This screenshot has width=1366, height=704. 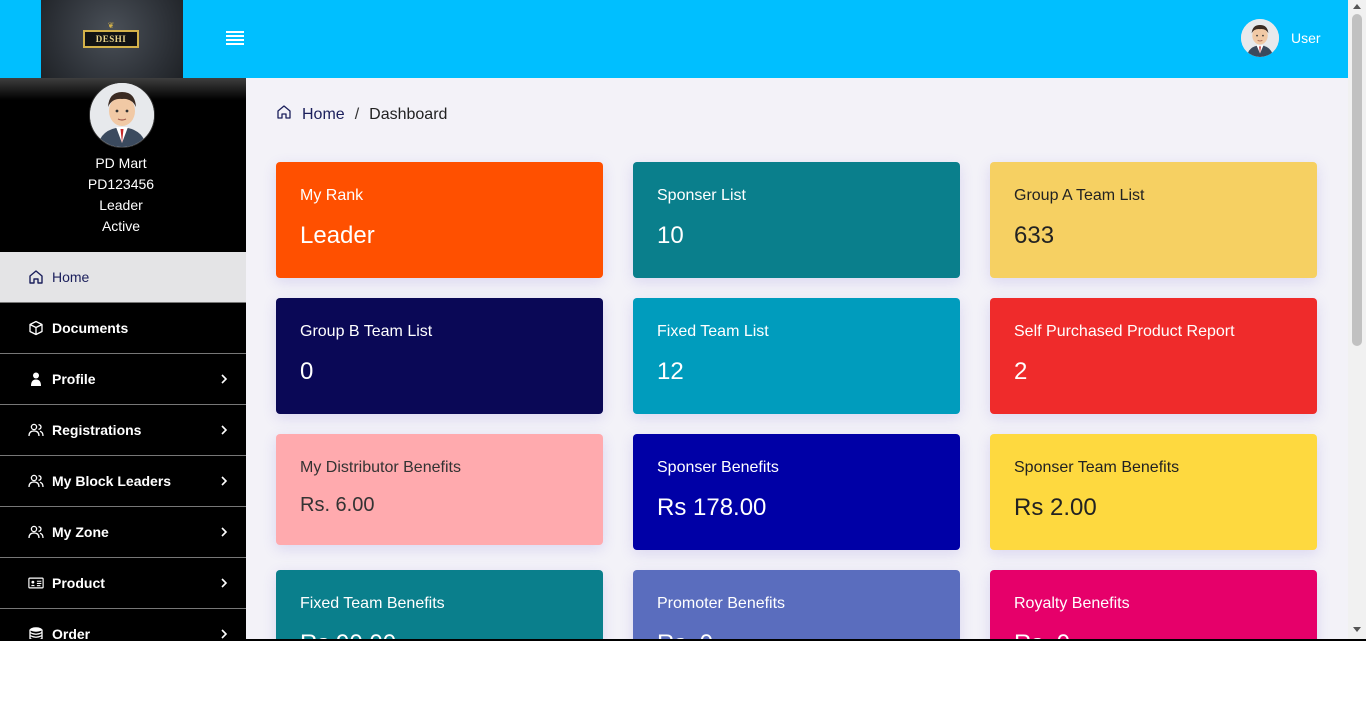 I want to click on scroll-up-arrow-icon, so click(x=1357, y=6).